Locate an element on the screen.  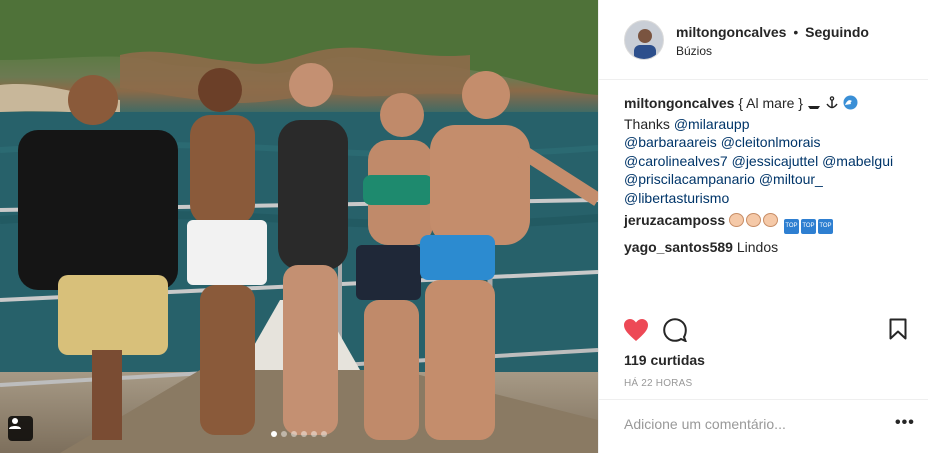
caption-username: miltongoncalves is located at coordinates (679, 103).